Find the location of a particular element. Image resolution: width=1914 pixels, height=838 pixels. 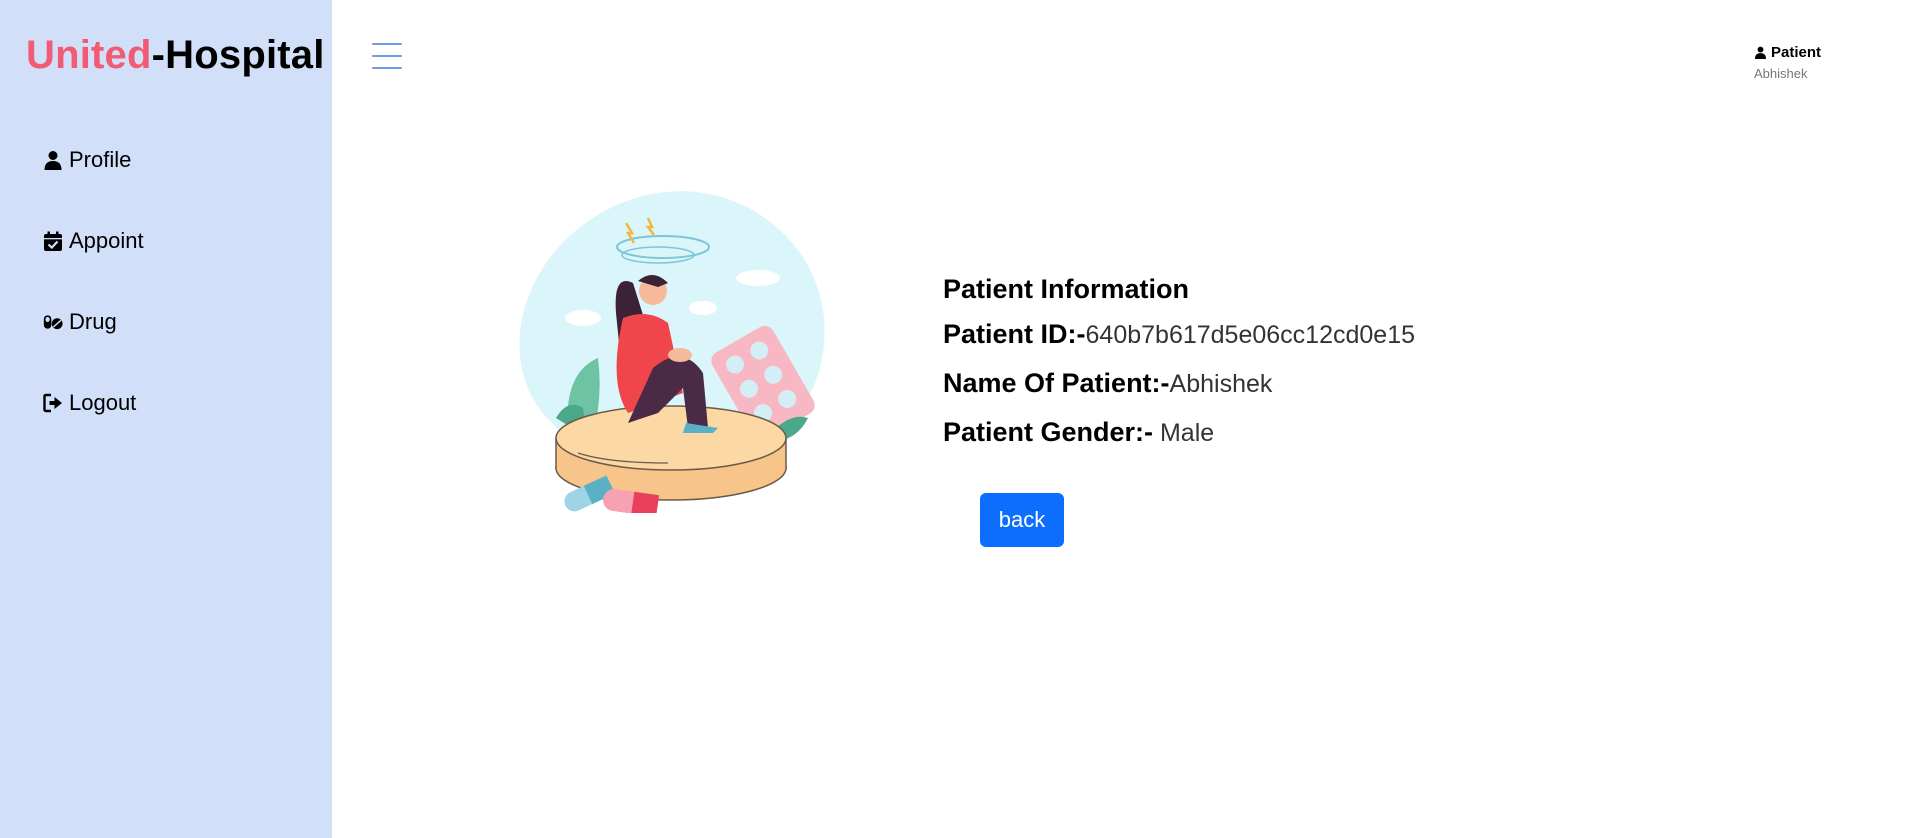

sidebar-item-drug: Drug is located at coordinates (93, 322).